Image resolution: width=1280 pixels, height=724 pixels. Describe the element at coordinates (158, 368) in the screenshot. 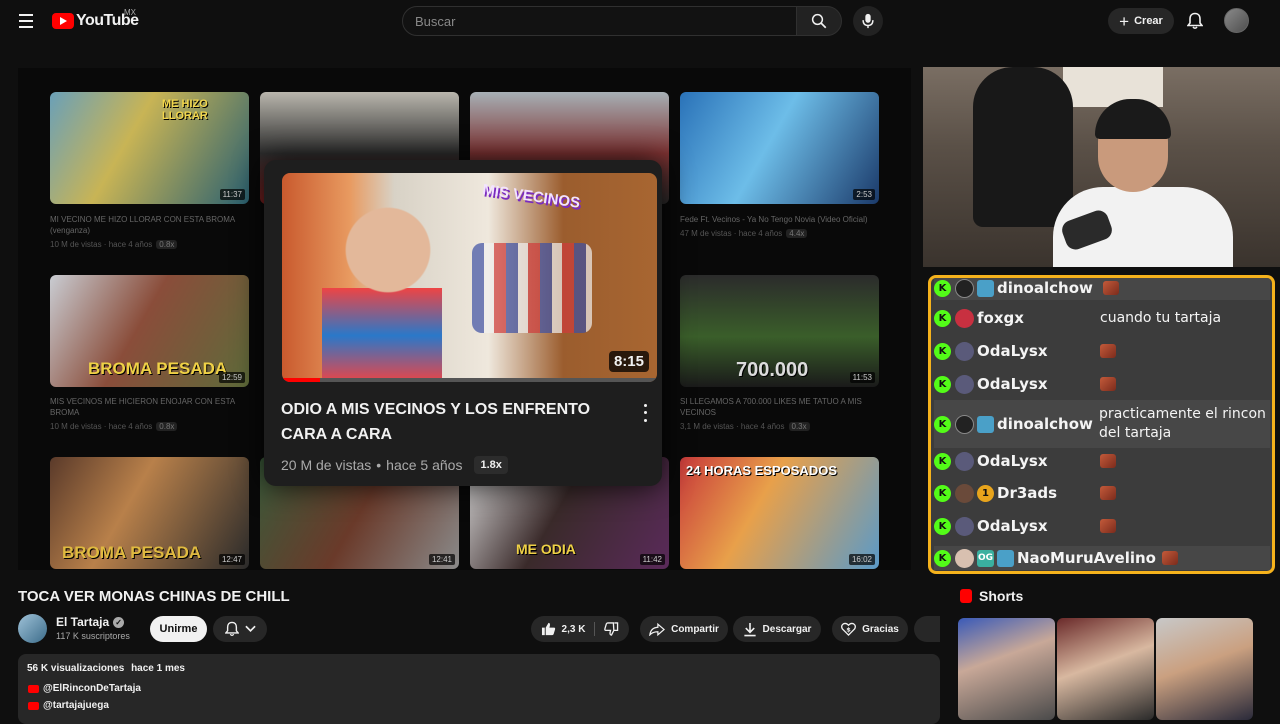

I see `thumbnail-caption: BROMA PESADA` at that location.